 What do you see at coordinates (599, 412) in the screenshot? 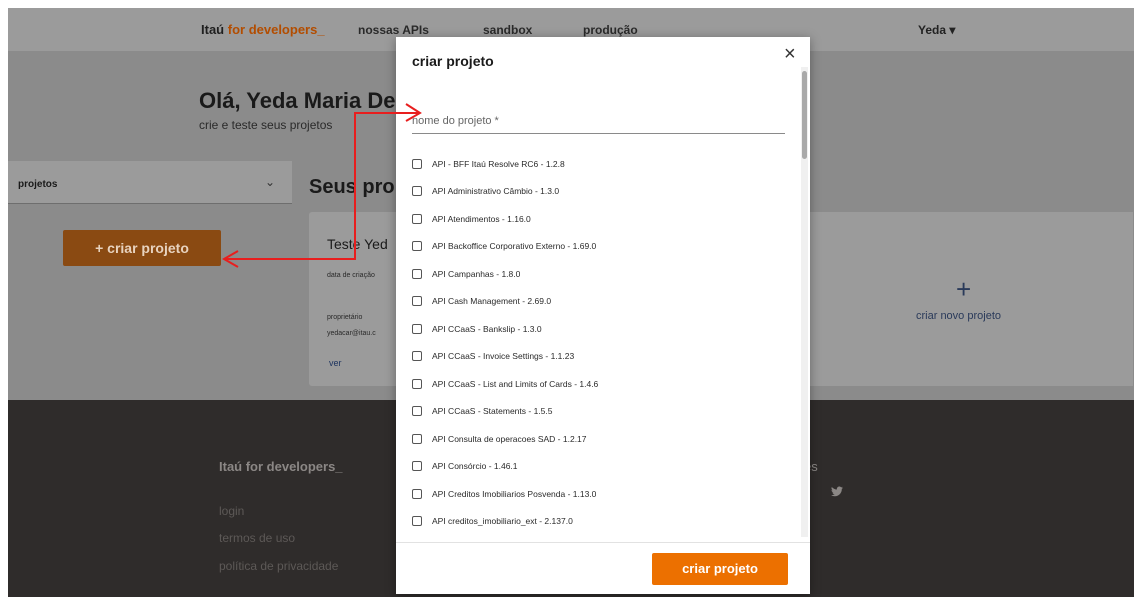
I see `api-checkbox-row: API CCaaS - Statements - 1.5.5` at bounding box center [599, 412].